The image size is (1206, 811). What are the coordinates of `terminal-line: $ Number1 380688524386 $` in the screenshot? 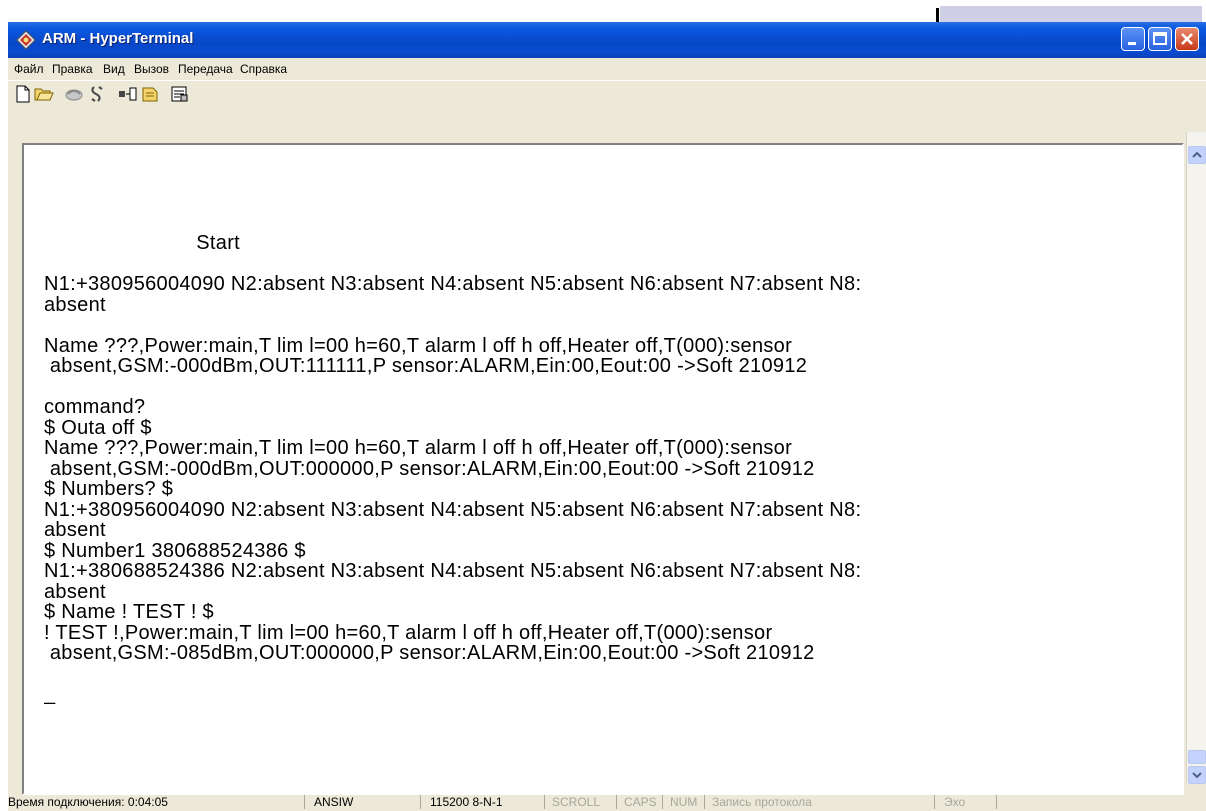 It's located at (175, 550).